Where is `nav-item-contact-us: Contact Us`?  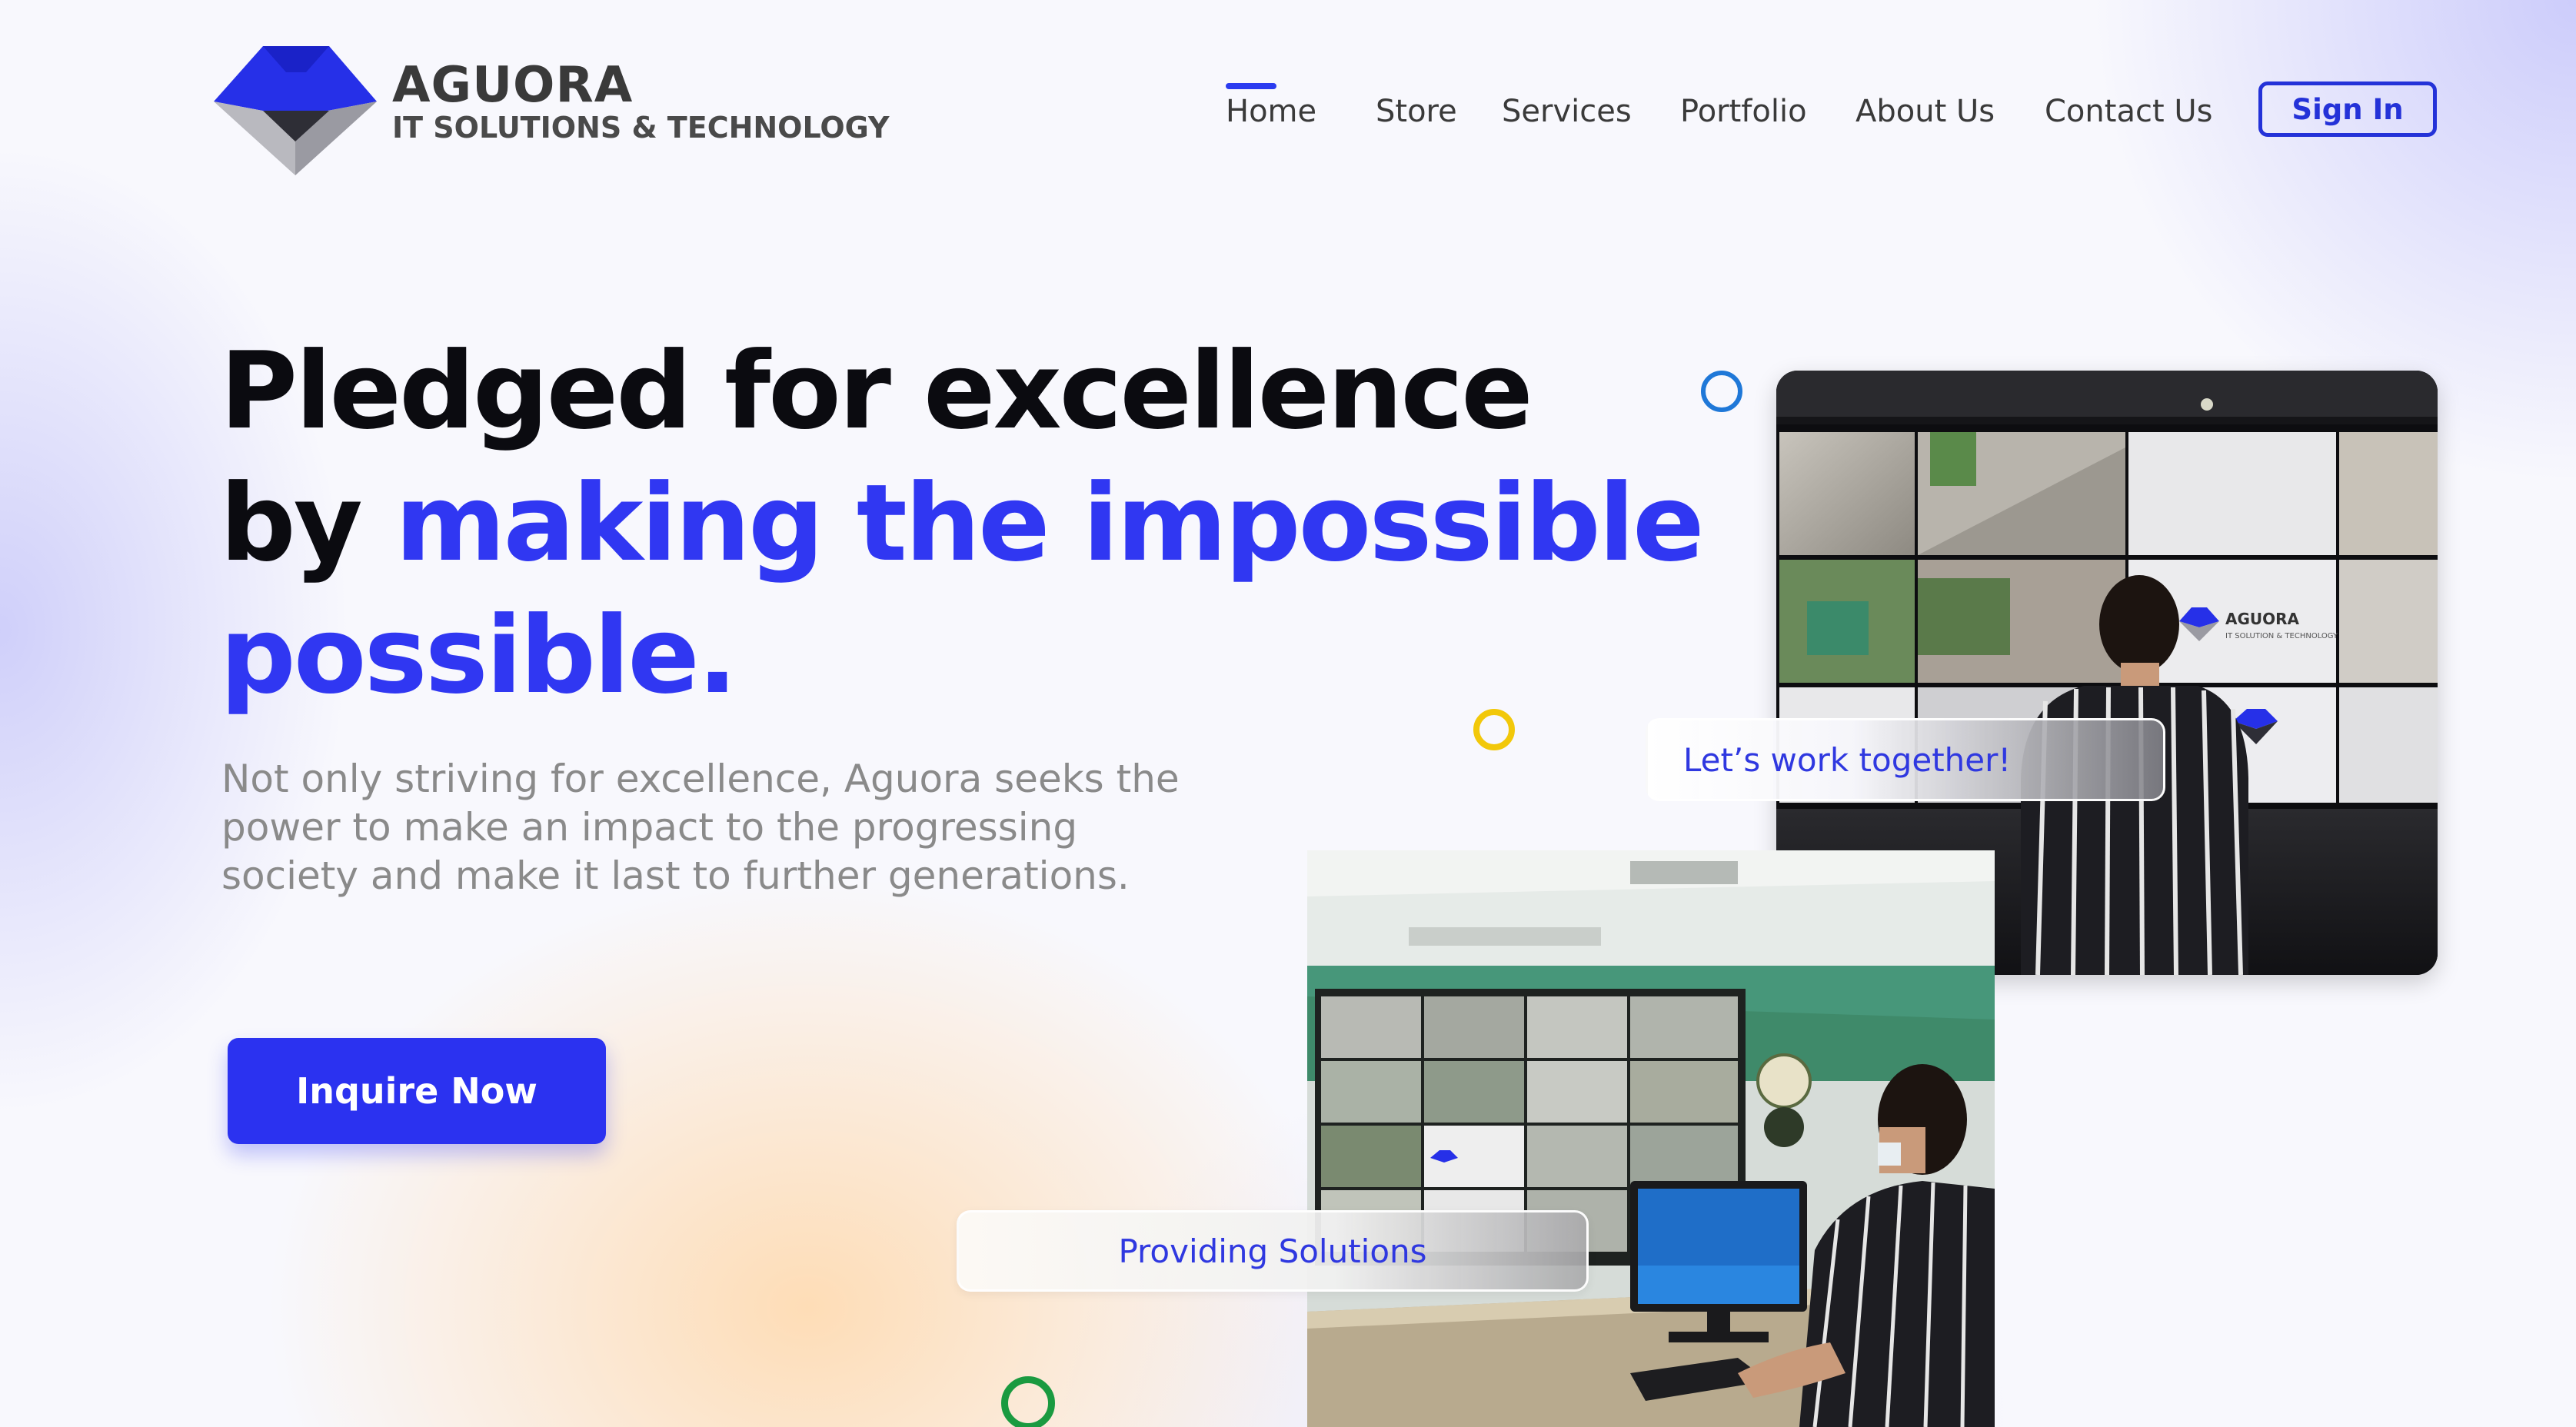 nav-item-contact-us: Contact Us is located at coordinates (2128, 111).